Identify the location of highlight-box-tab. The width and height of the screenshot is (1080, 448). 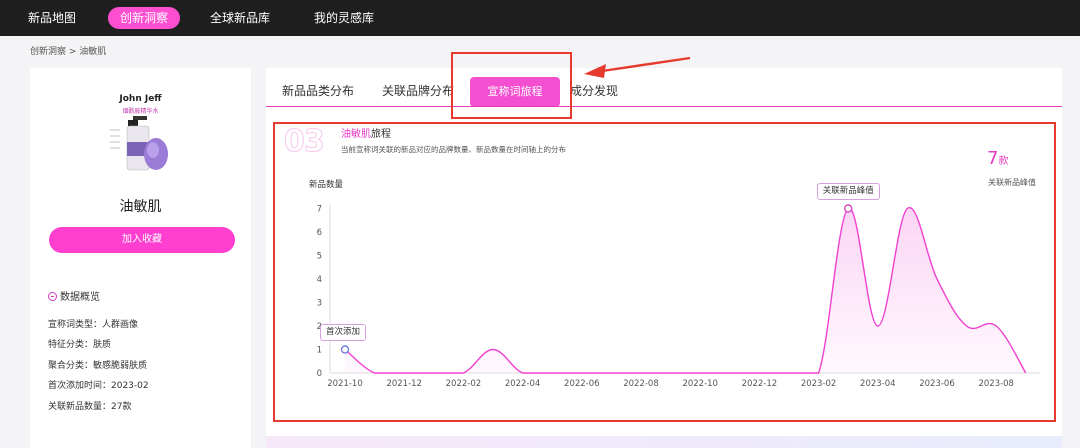
(511, 85).